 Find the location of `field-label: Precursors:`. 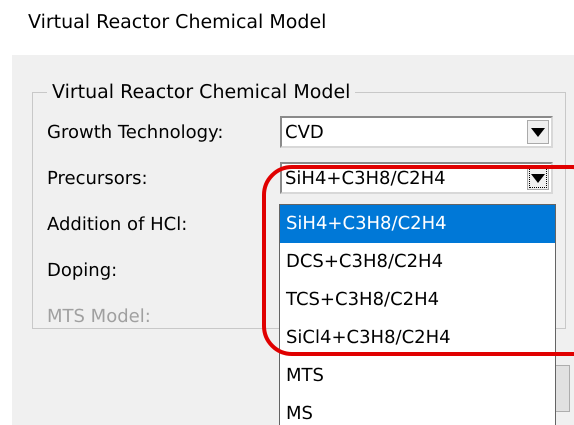

field-label: Precursors: is located at coordinates (98, 178).